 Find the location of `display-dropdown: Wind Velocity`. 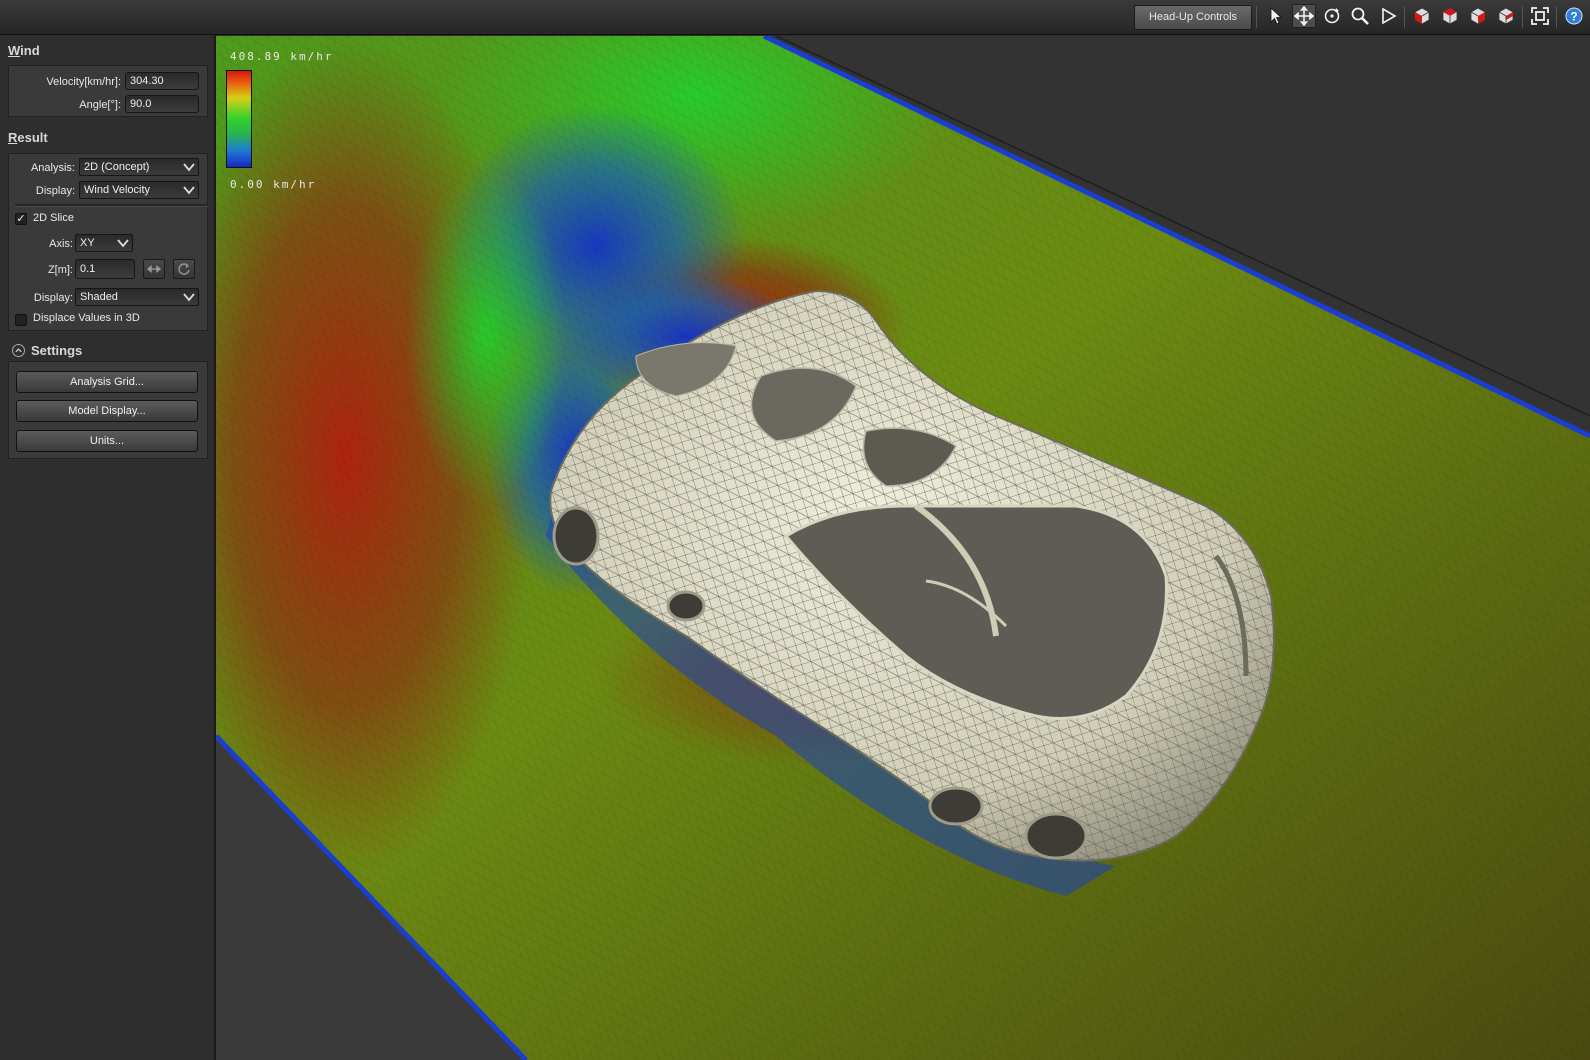

display-dropdown: Wind Velocity is located at coordinates (139, 190).